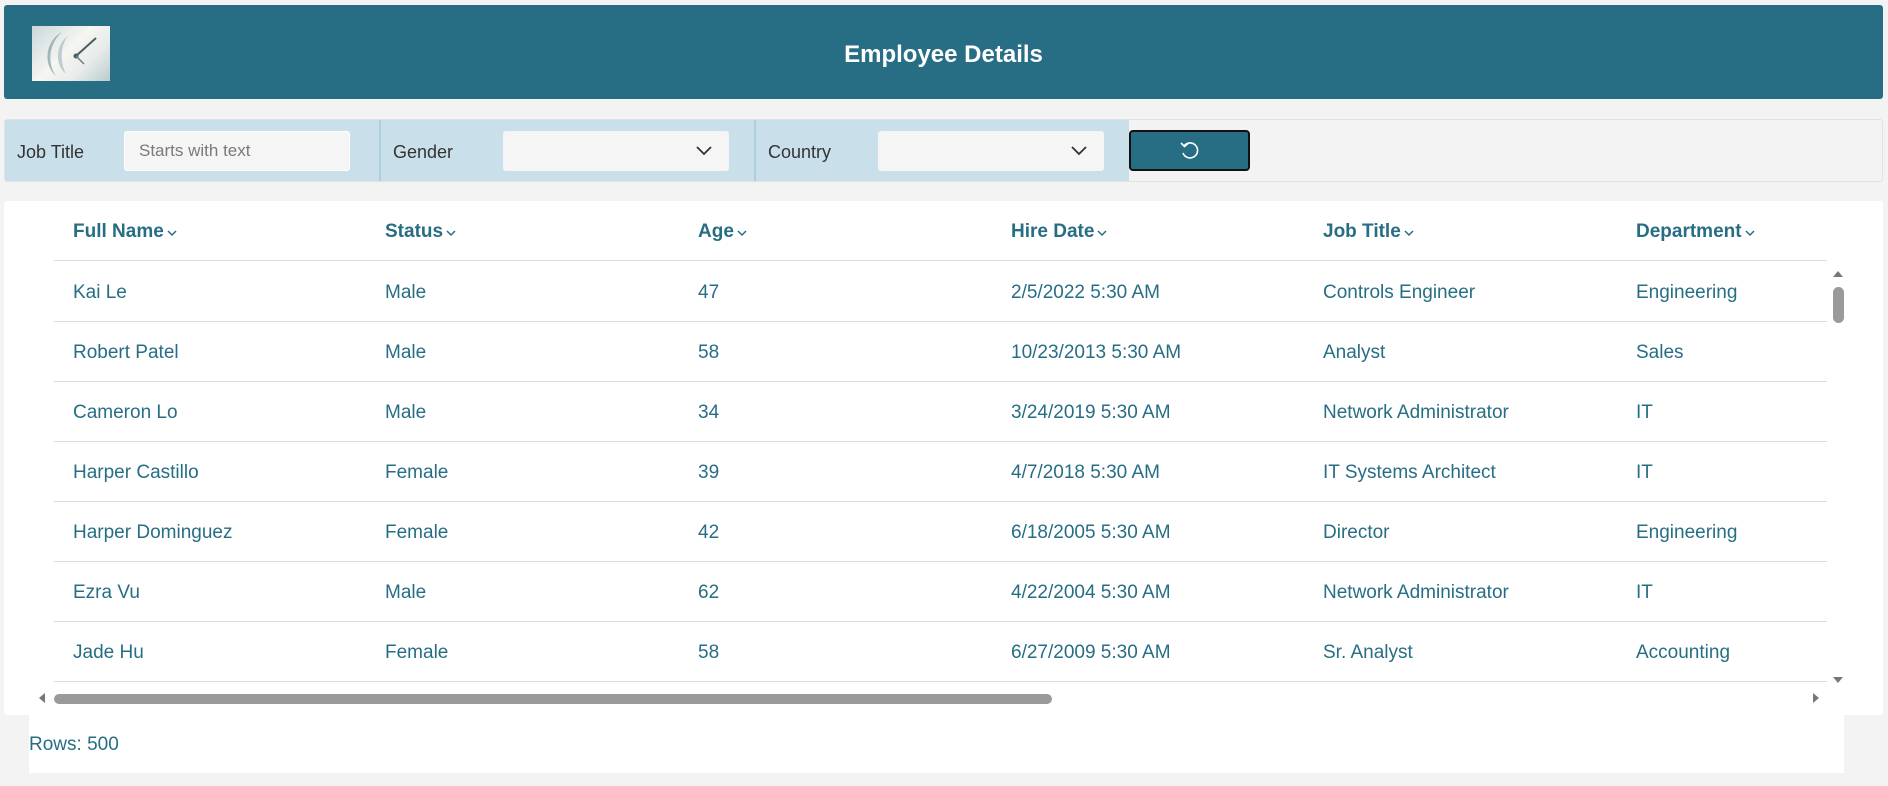 The height and width of the screenshot is (786, 1888). I want to click on column-header-hire-date: Hire Date, so click(1059, 232).